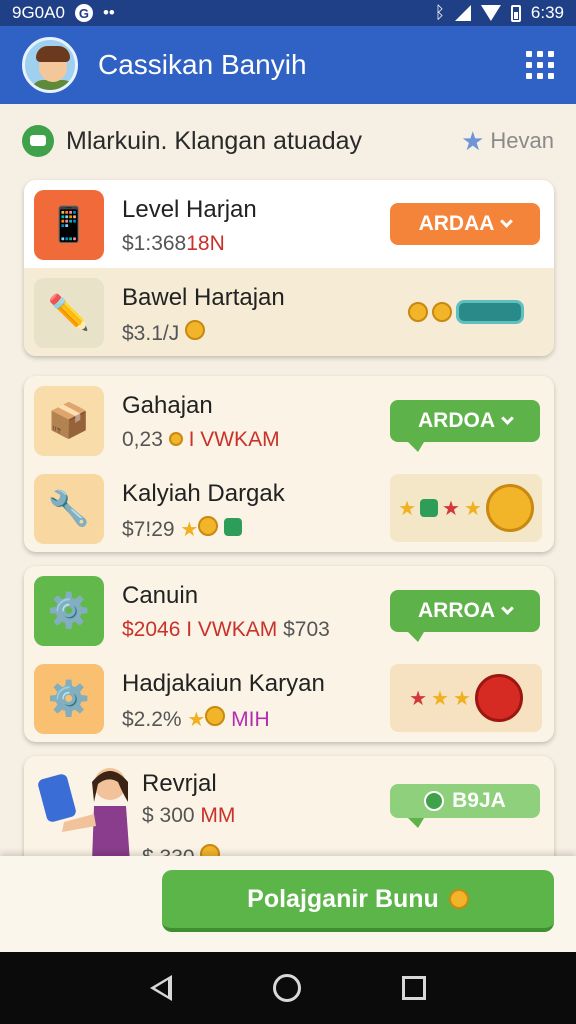 Image resolution: width=576 pixels, height=1024 pixels. I want to click on heading-action: Hevan, so click(522, 141).